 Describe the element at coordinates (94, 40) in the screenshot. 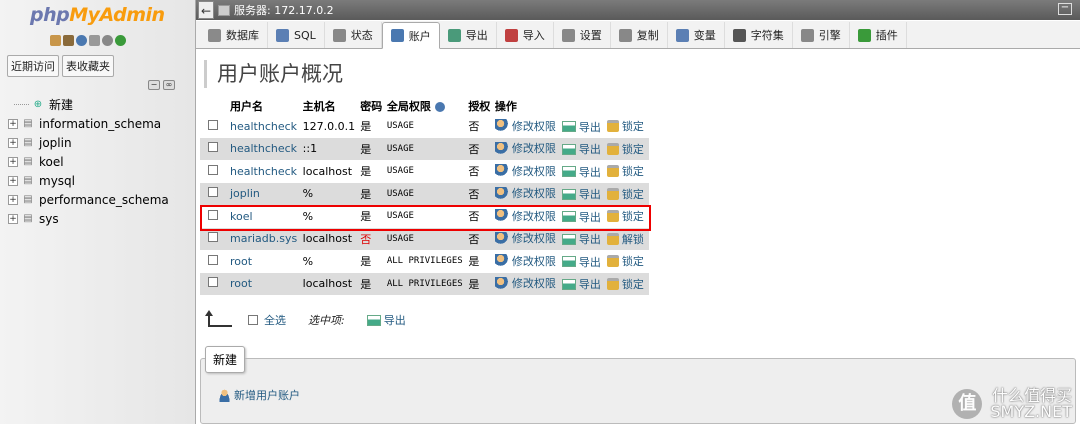

I see `docs-icon` at that location.